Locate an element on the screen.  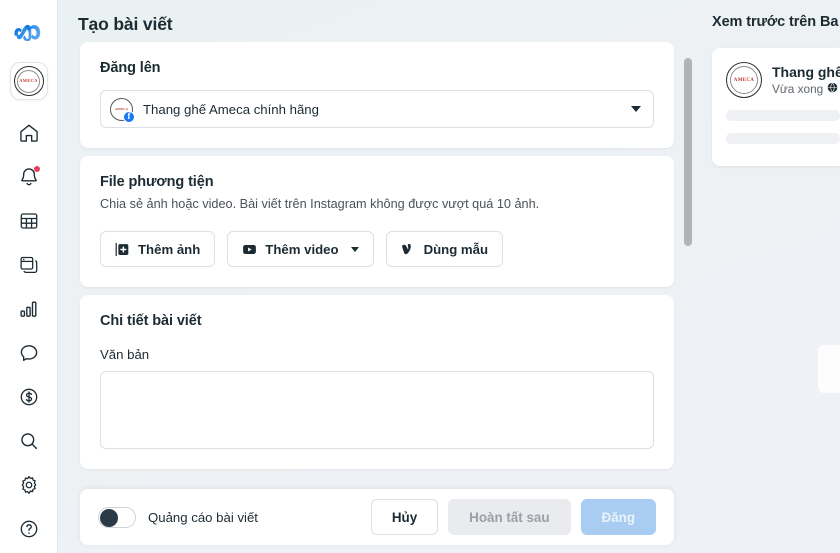
sidebar-item-monetization is located at coordinates (29, 397).